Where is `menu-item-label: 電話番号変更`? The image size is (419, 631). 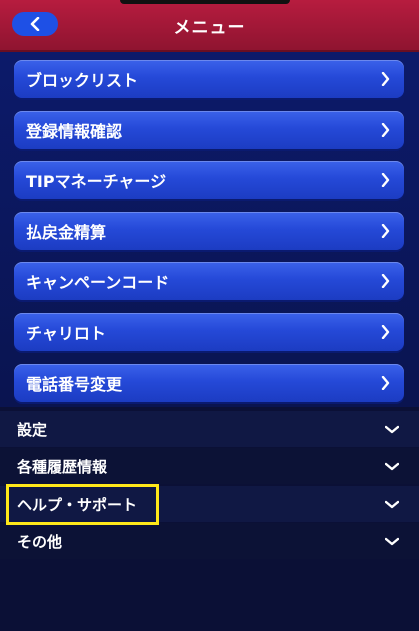 menu-item-label: 電話番号変更 is located at coordinates (74, 384).